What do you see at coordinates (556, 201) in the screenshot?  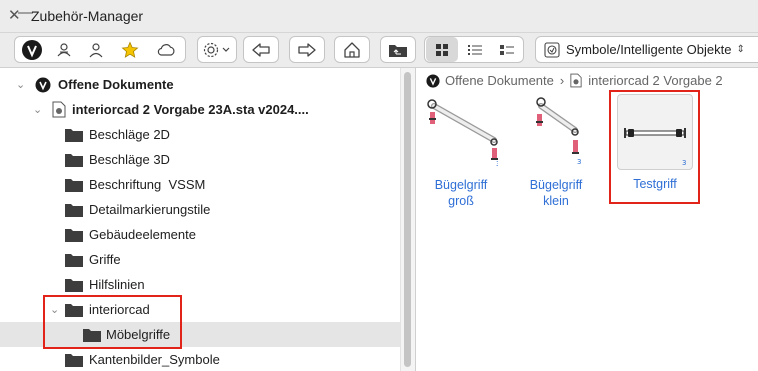 I see `item-caption-line2: klein` at bounding box center [556, 201].